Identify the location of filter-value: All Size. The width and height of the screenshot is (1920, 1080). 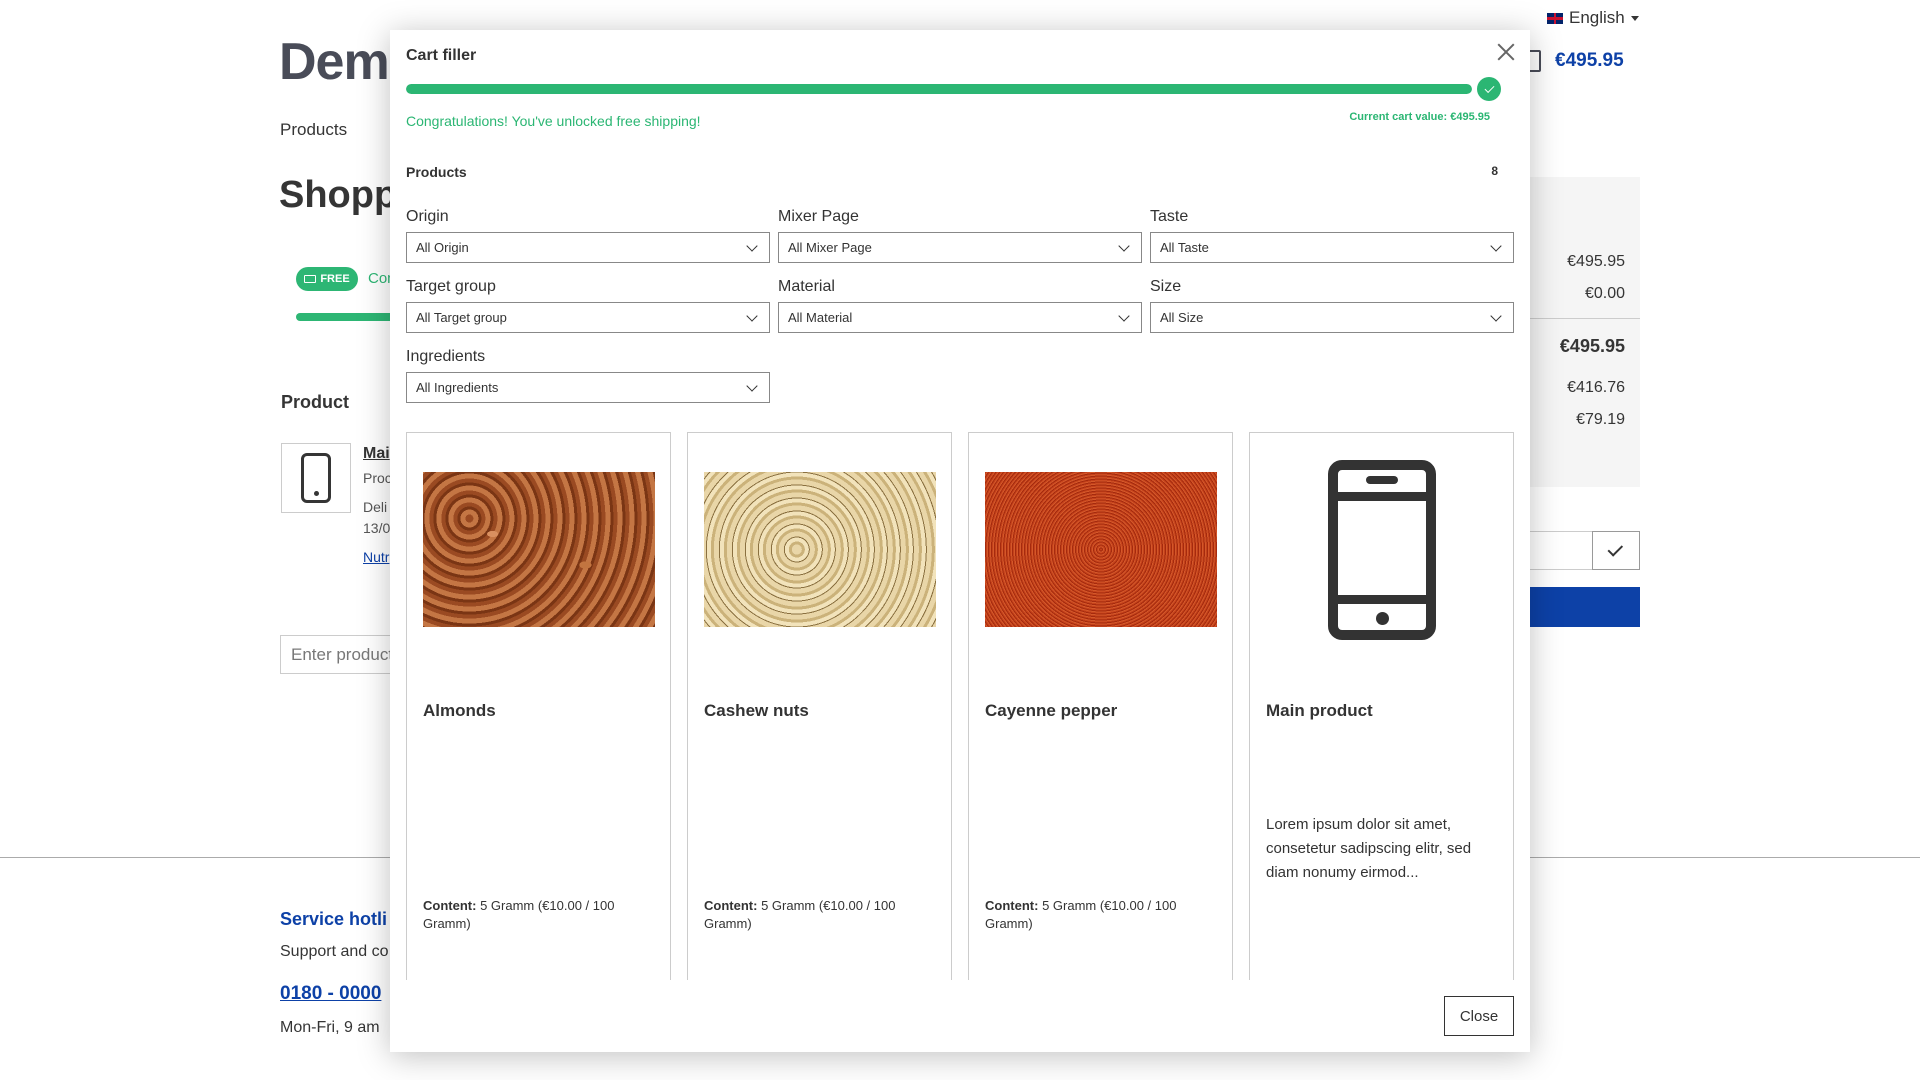
(1182, 317).